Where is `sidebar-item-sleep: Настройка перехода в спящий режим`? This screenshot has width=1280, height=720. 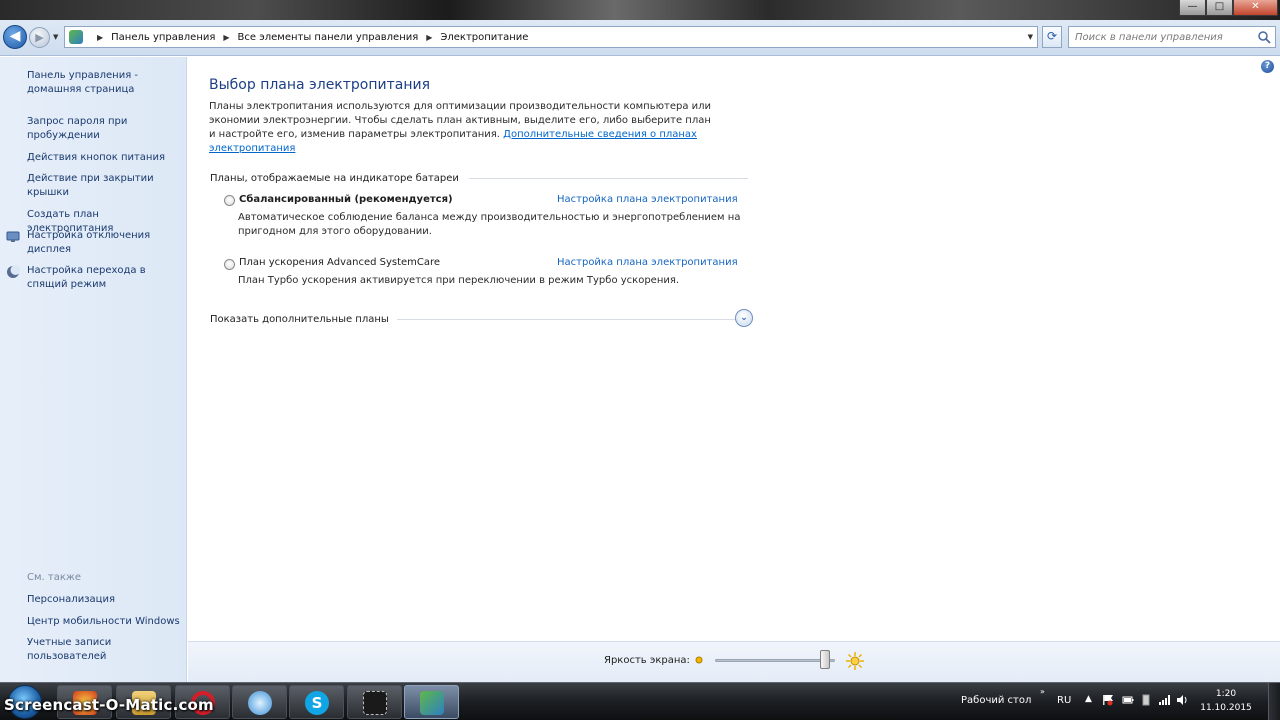 sidebar-item-sleep: Настройка перехода в спящий режим is located at coordinates (106, 278).